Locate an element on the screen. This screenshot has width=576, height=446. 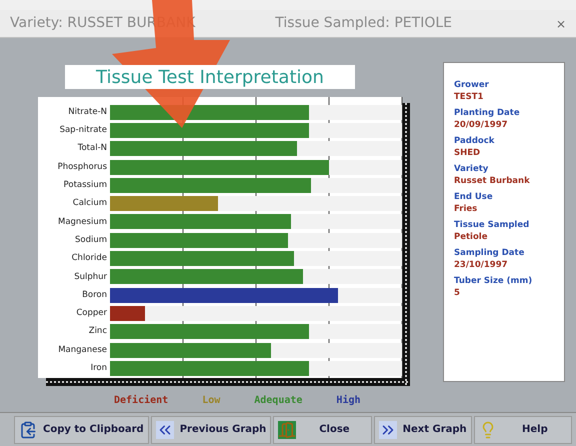
info-value: Fries is located at coordinates (466, 209).